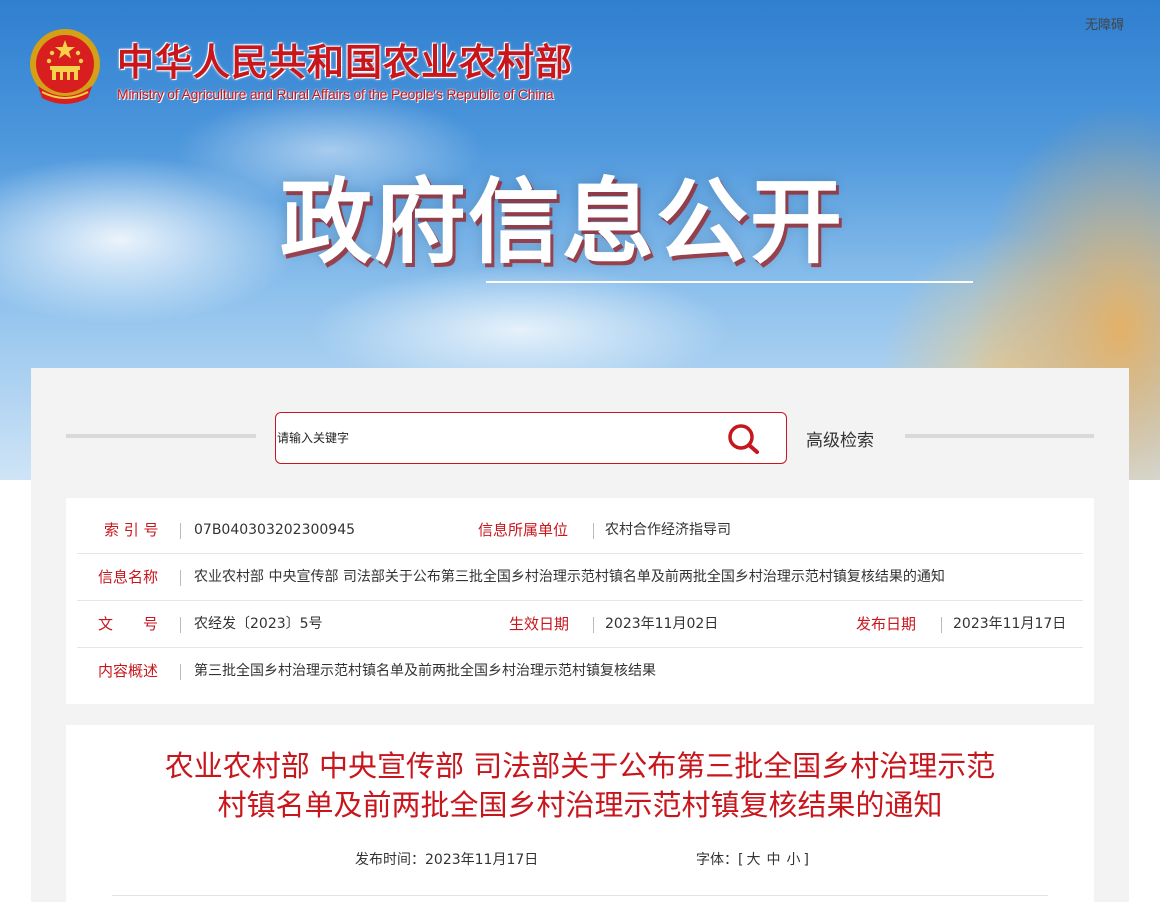  I want to click on article-publish-time: 发布时间：2023年11月17日, so click(447, 860).